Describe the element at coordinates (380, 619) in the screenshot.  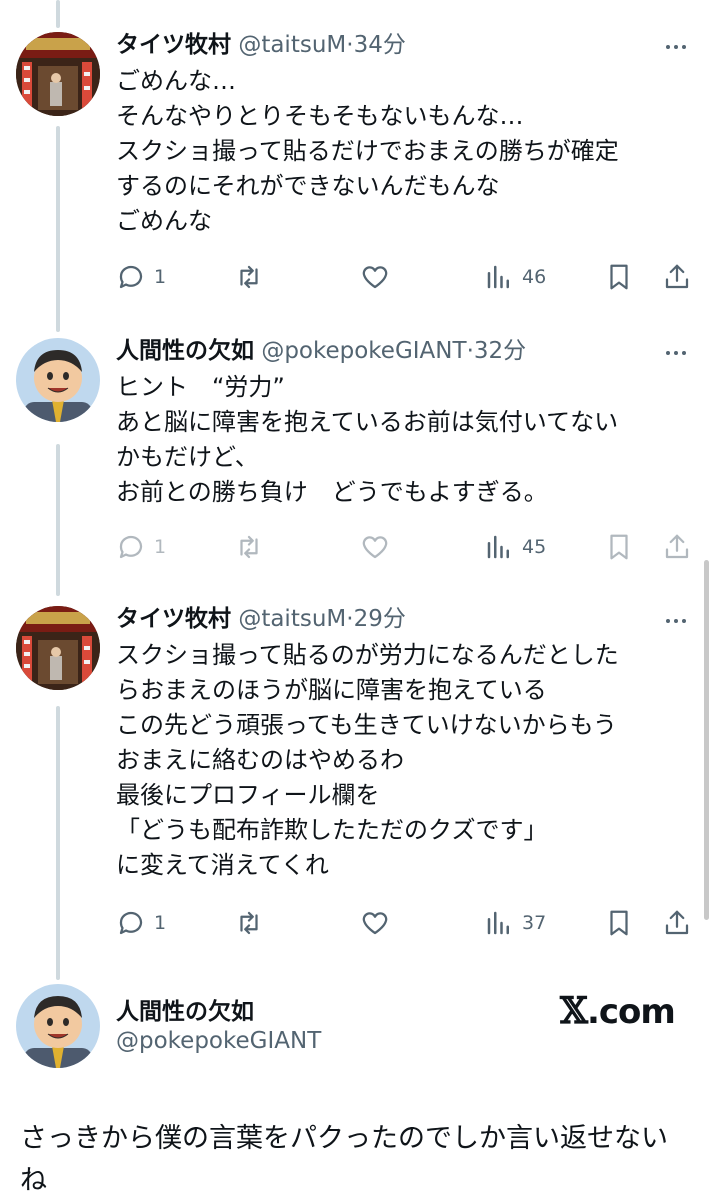
I see `timestamp: 29分` at that location.